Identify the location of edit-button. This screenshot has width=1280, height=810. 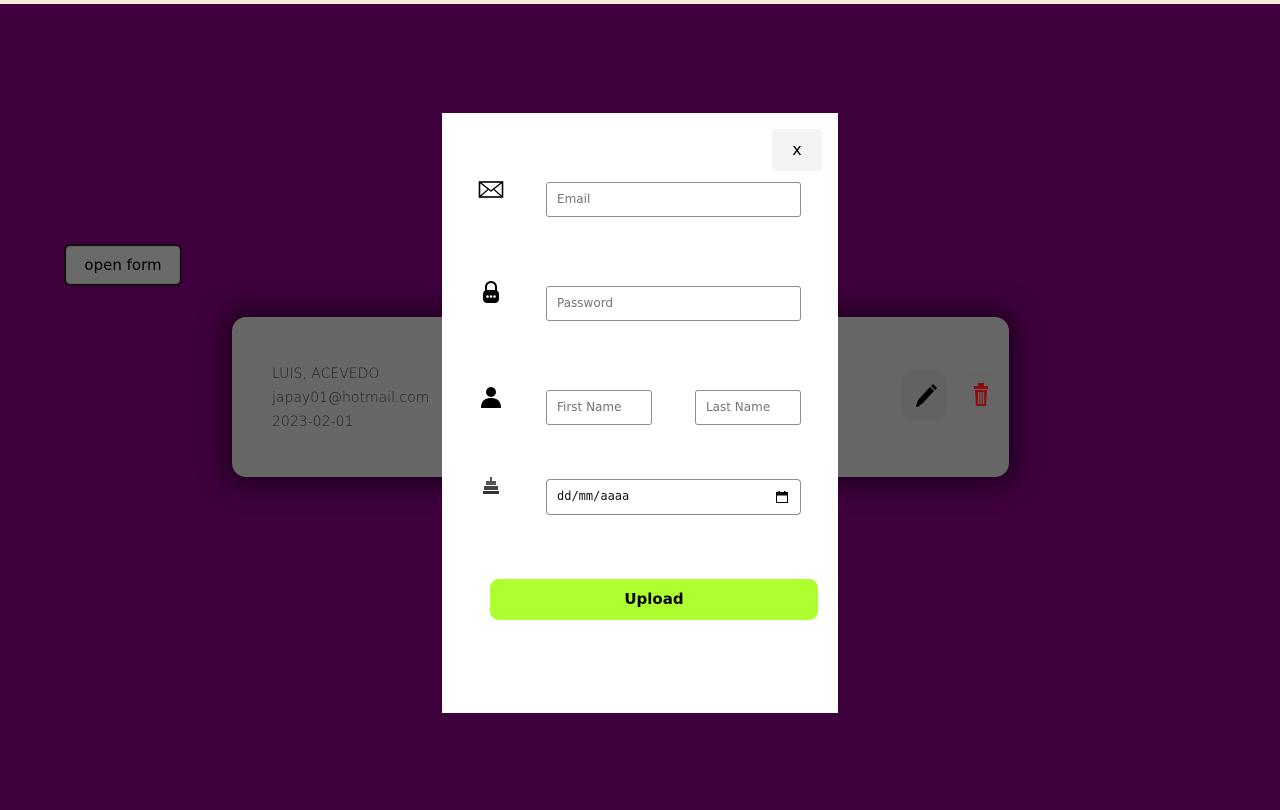
(924, 395).